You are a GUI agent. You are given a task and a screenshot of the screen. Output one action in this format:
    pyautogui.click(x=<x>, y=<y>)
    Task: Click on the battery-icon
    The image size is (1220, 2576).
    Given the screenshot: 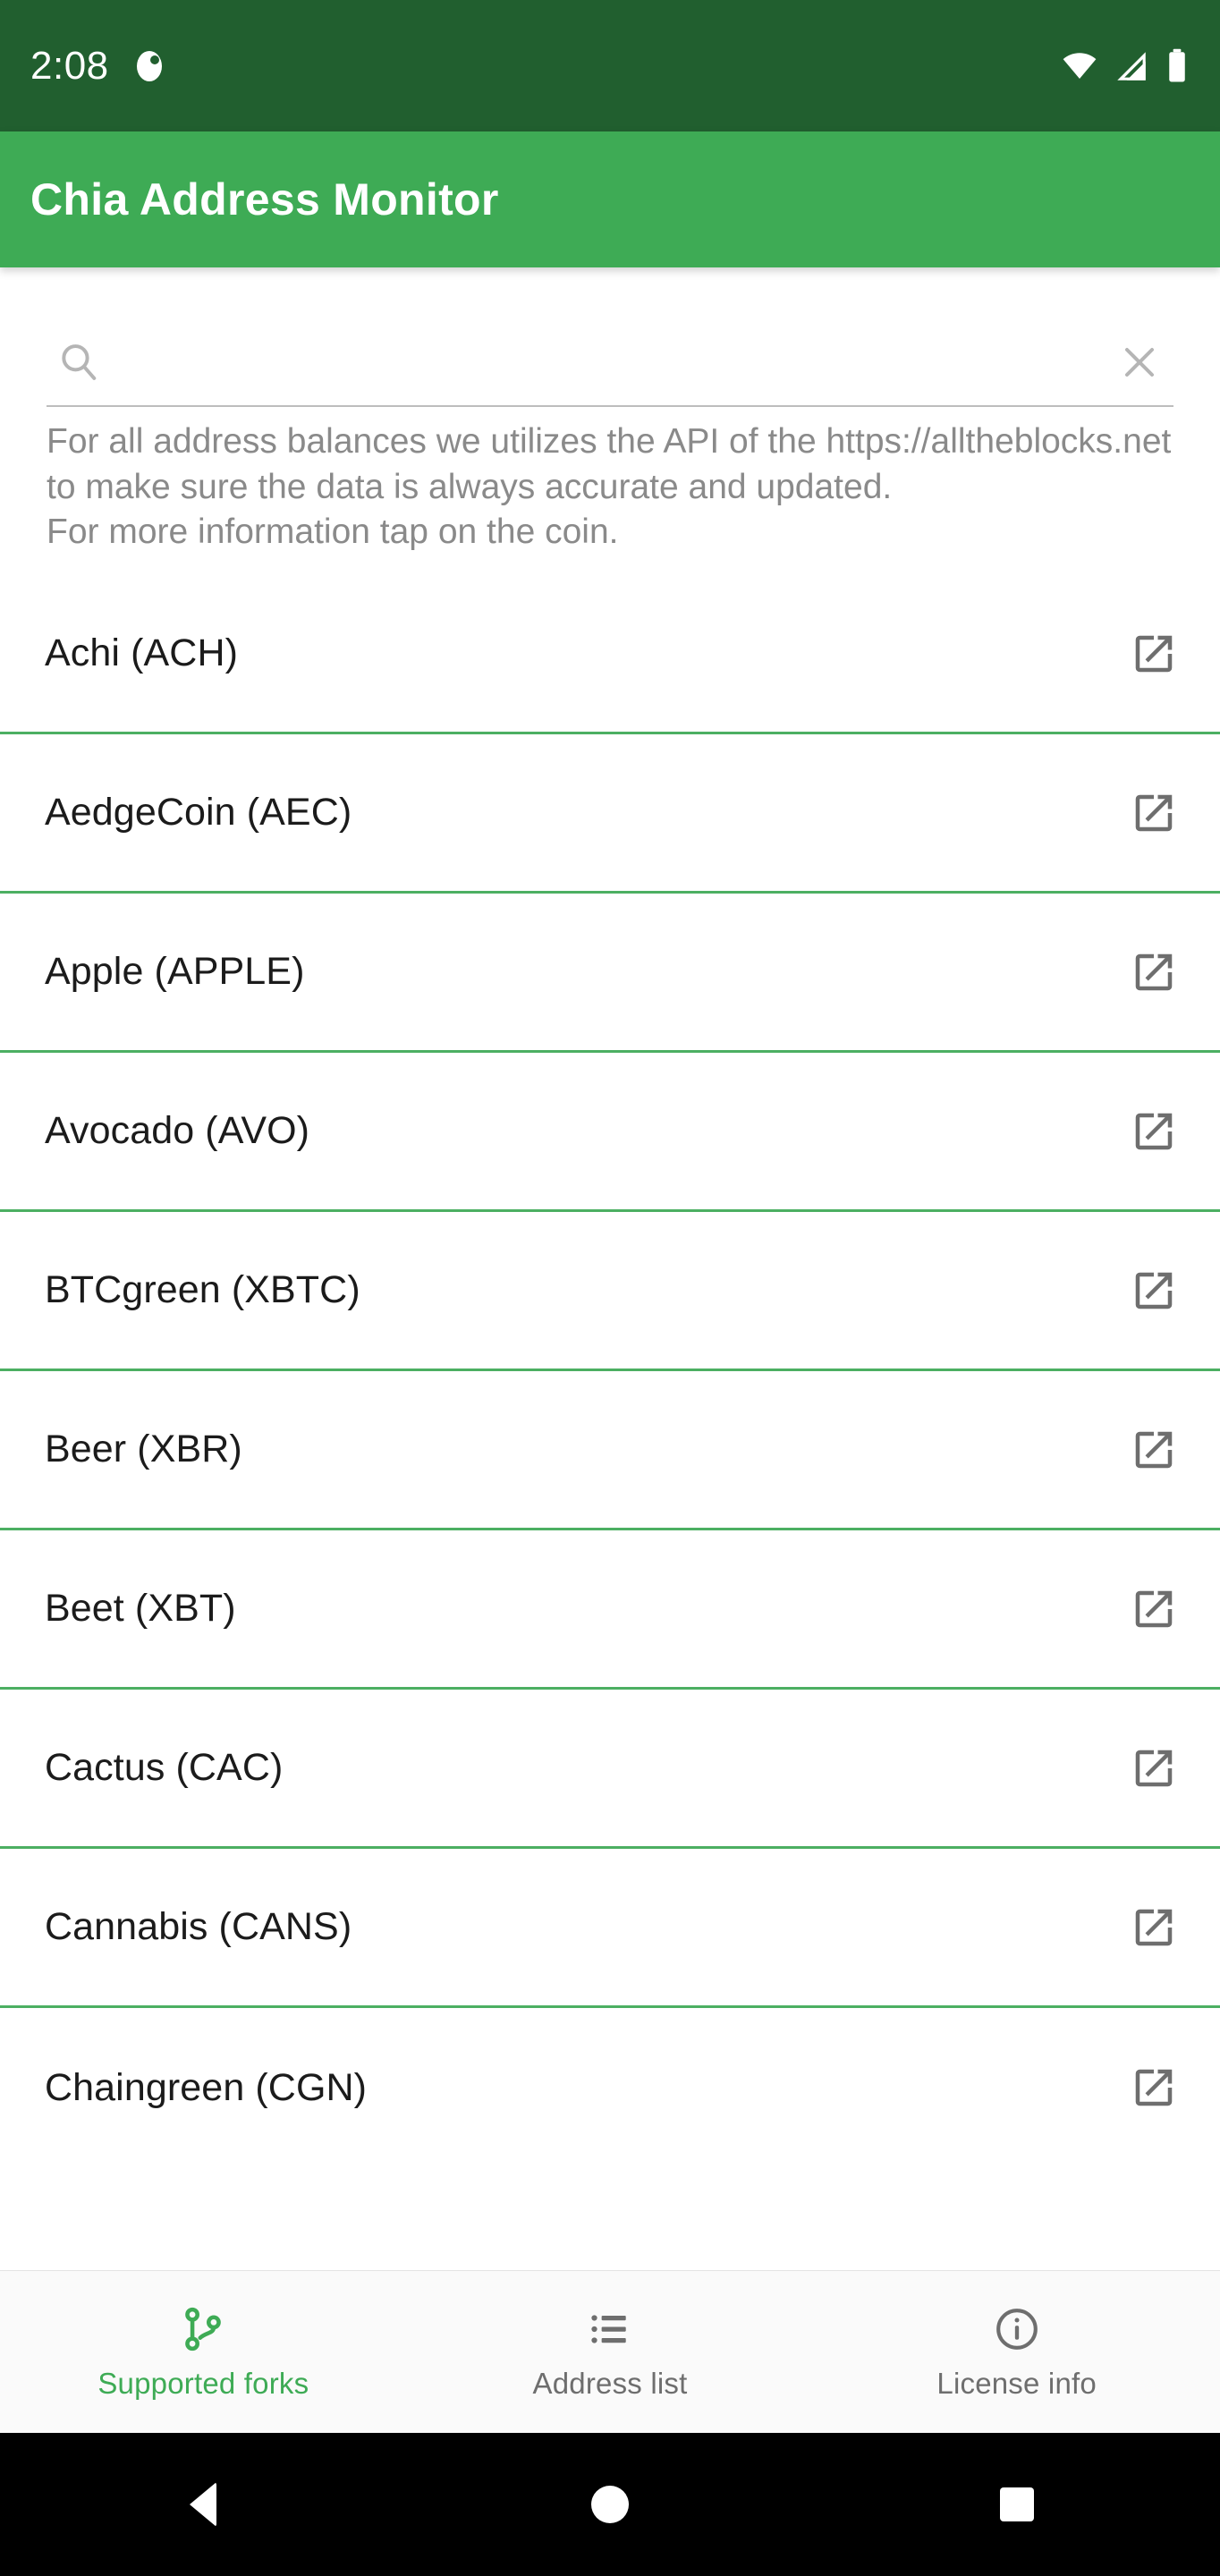 What is the action you would take?
    pyautogui.click(x=1178, y=66)
    